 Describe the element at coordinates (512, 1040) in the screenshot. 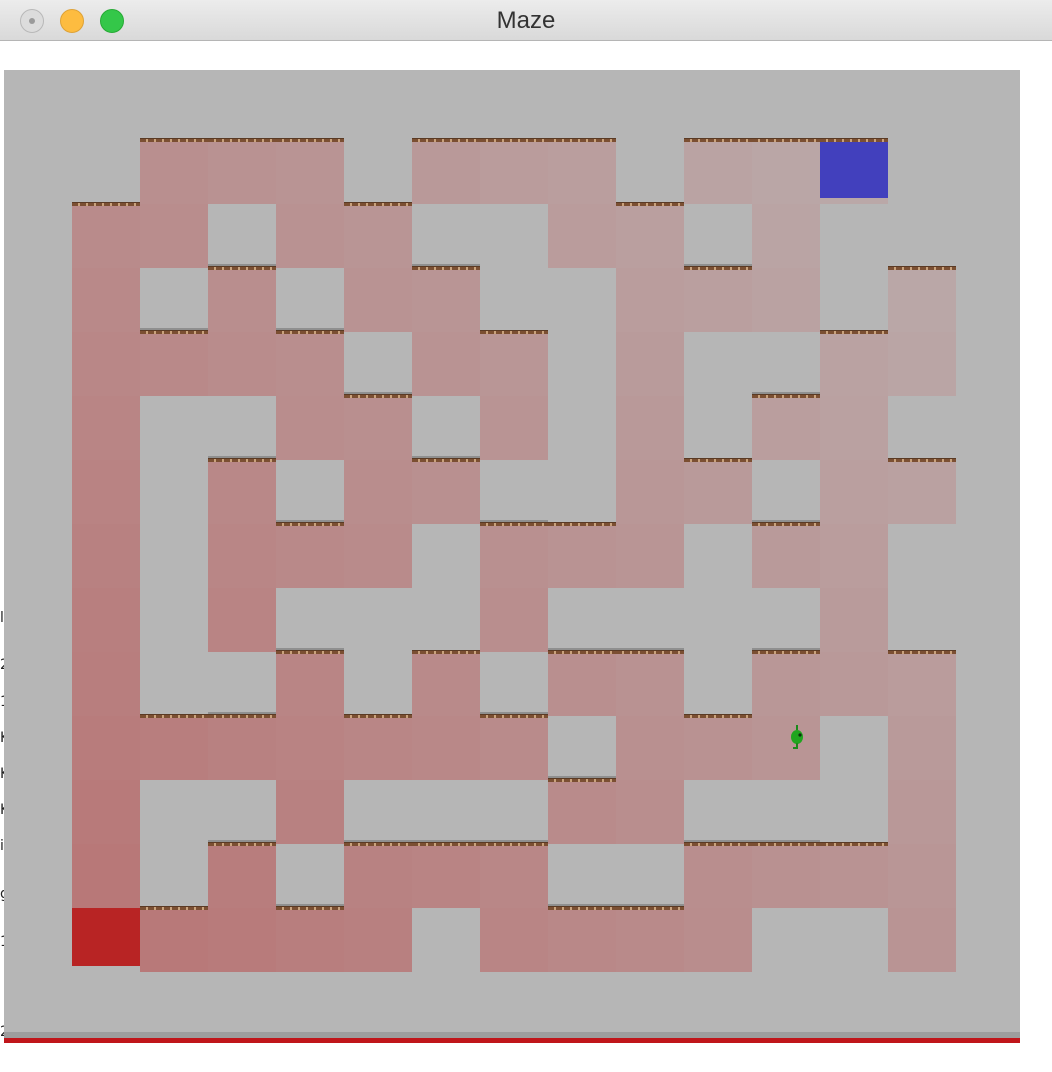

I see `status-bar-accent` at that location.